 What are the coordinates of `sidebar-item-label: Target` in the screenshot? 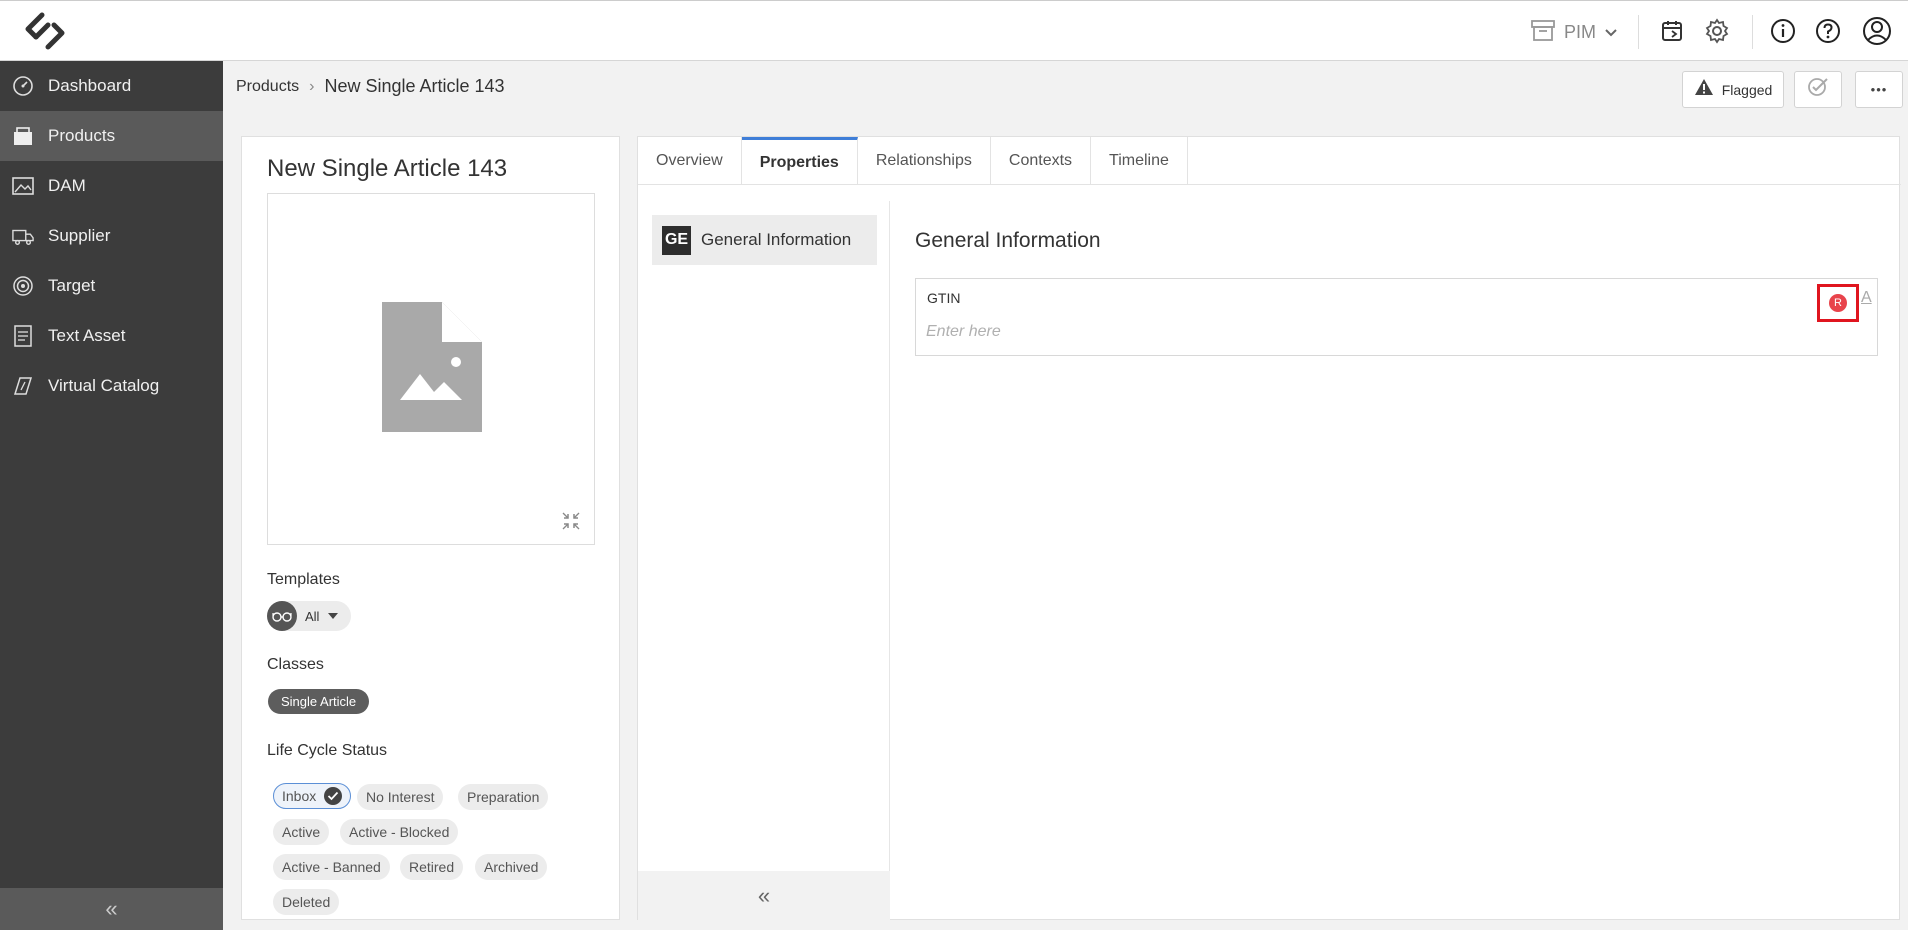 It's located at (72, 285).